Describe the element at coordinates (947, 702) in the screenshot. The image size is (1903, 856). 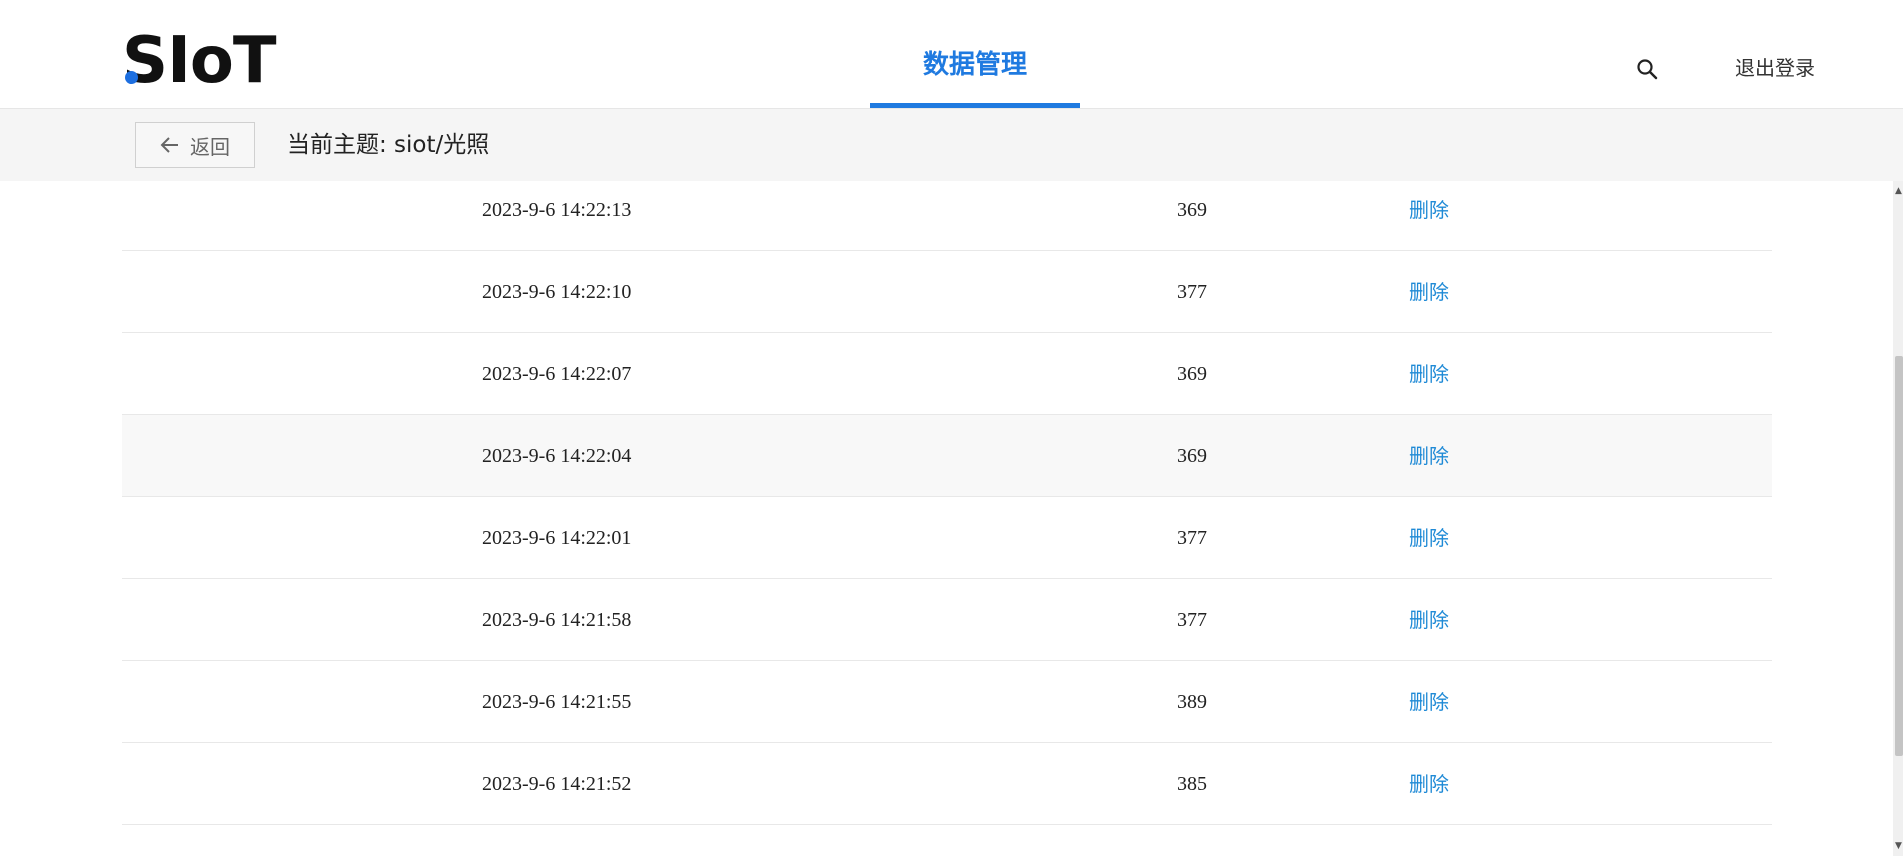
I see `table-row: 2023-9-6 14:21:55 389 删除` at that location.